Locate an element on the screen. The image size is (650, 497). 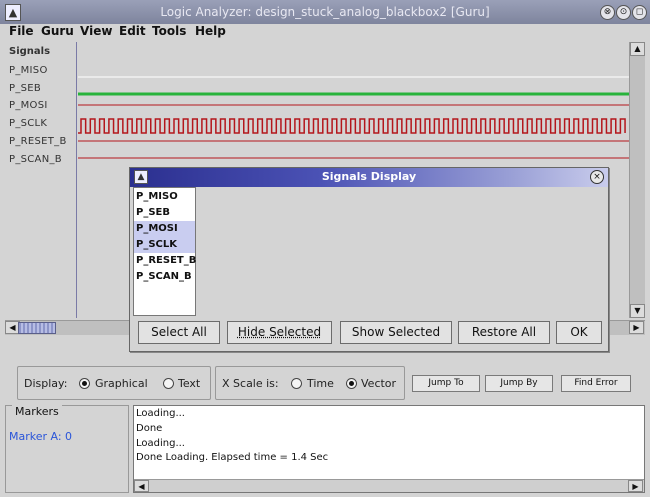
radio-time is located at coordinates (296, 383).